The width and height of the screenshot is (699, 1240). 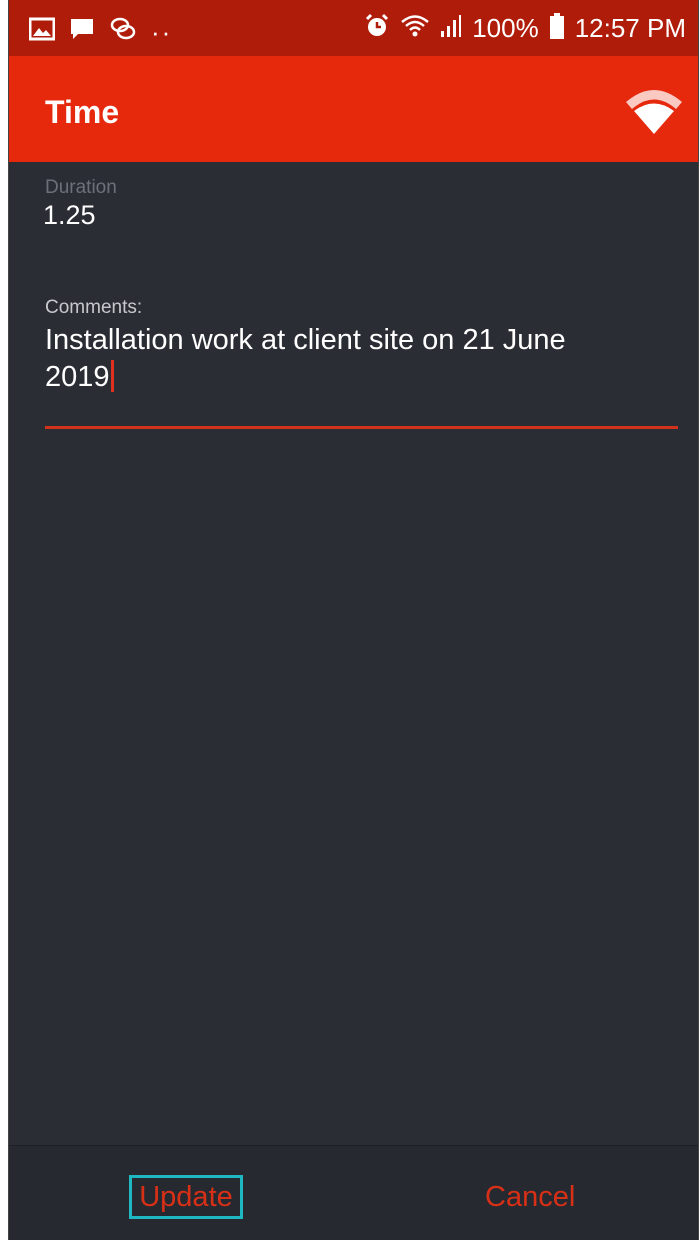 What do you see at coordinates (81, 187) in the screenshot?
I see `duration-label: Duration` at bounding box center [81, 187].